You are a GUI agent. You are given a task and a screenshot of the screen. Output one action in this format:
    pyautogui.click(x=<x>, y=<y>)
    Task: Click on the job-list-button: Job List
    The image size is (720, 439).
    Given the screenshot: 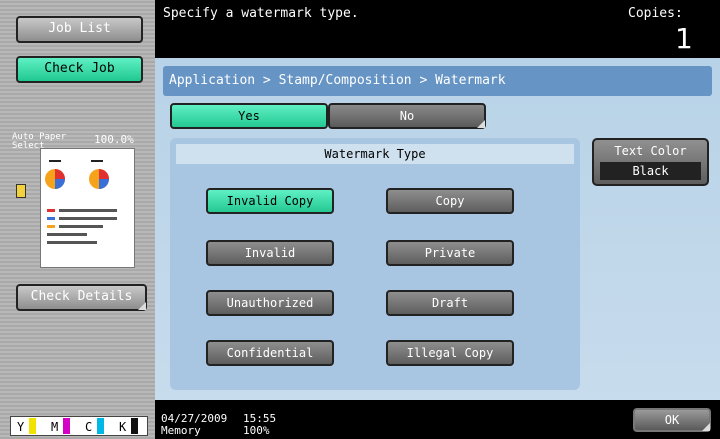 What is the action you would take?
    pyautogui.click(x=79, y=29)
    